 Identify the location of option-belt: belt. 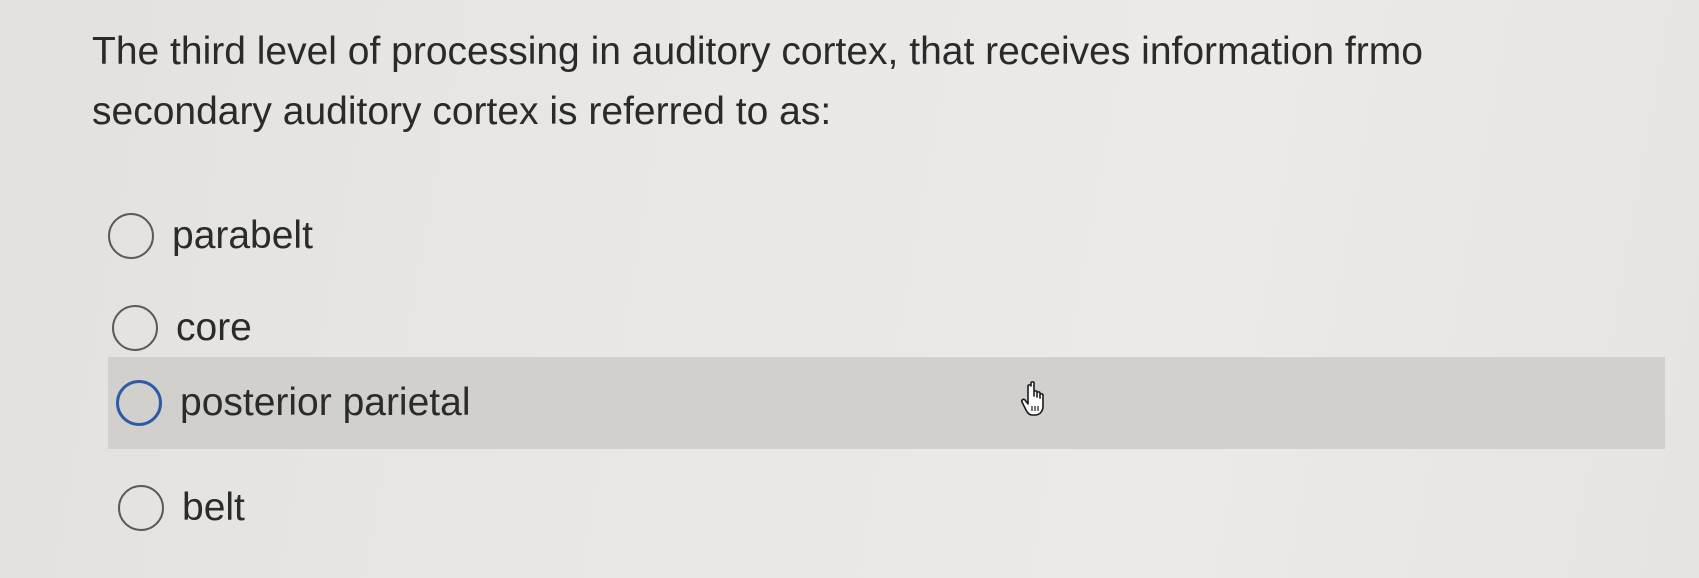
(181, 508).